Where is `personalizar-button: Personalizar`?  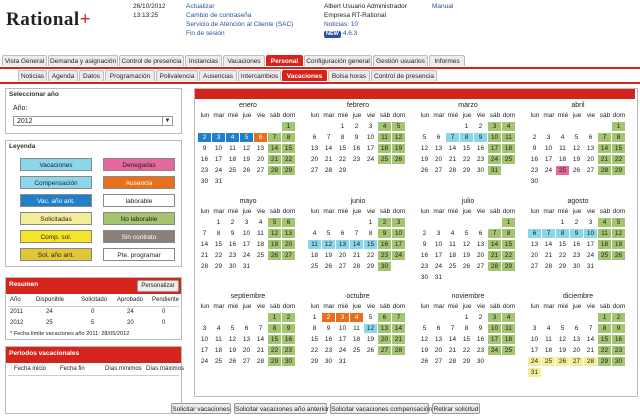
personalizar-button: Personalizar is located at coordinates (158, 286).